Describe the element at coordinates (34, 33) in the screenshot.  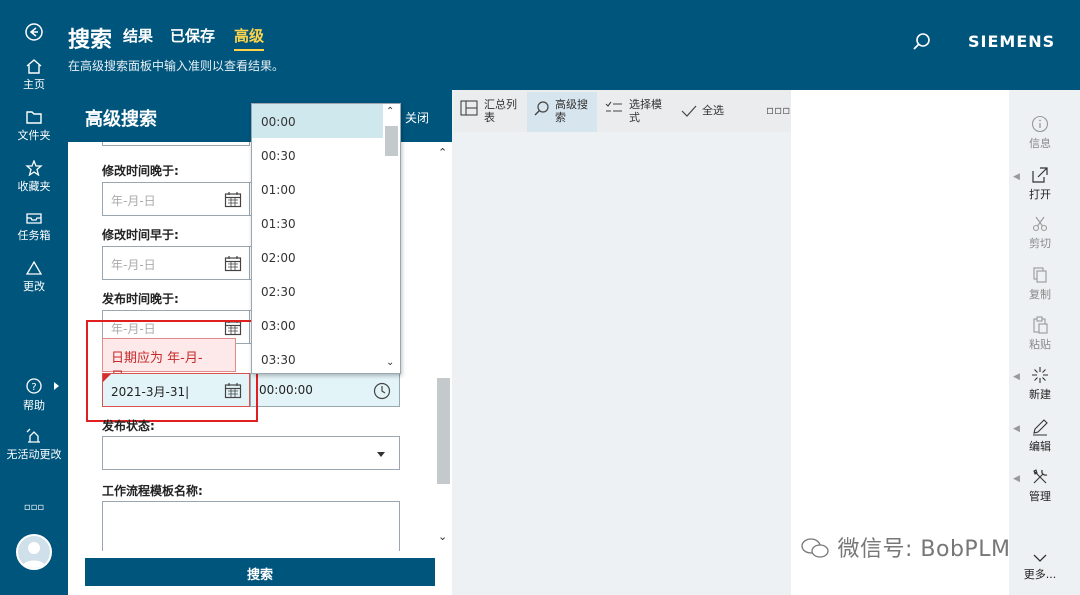
I see `back-icon` at that location.